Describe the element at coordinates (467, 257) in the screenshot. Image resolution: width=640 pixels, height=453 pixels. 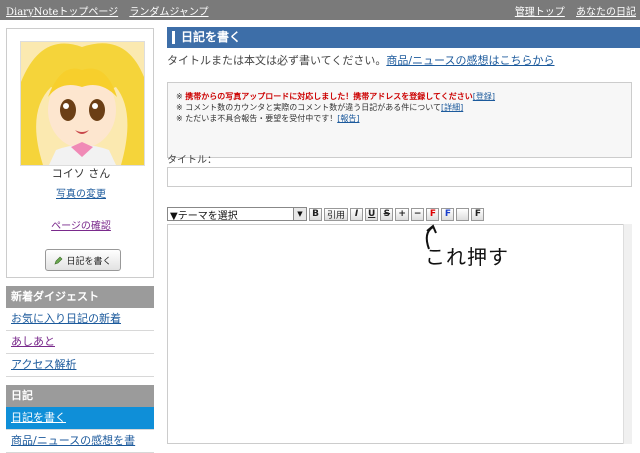
I see `annotation-text: これ押す` at that location.